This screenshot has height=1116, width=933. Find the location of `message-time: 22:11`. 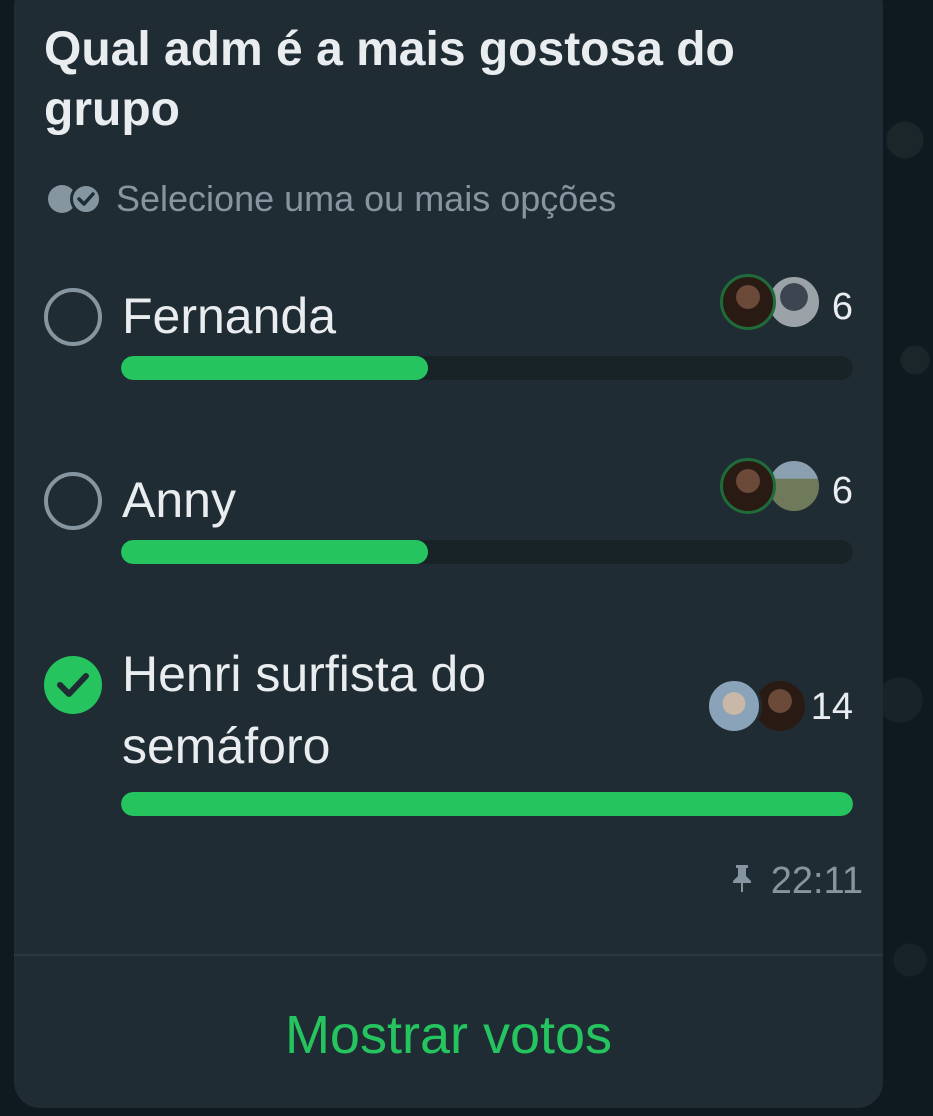

message-time: 22:11 is located at coordinates (816, 881).